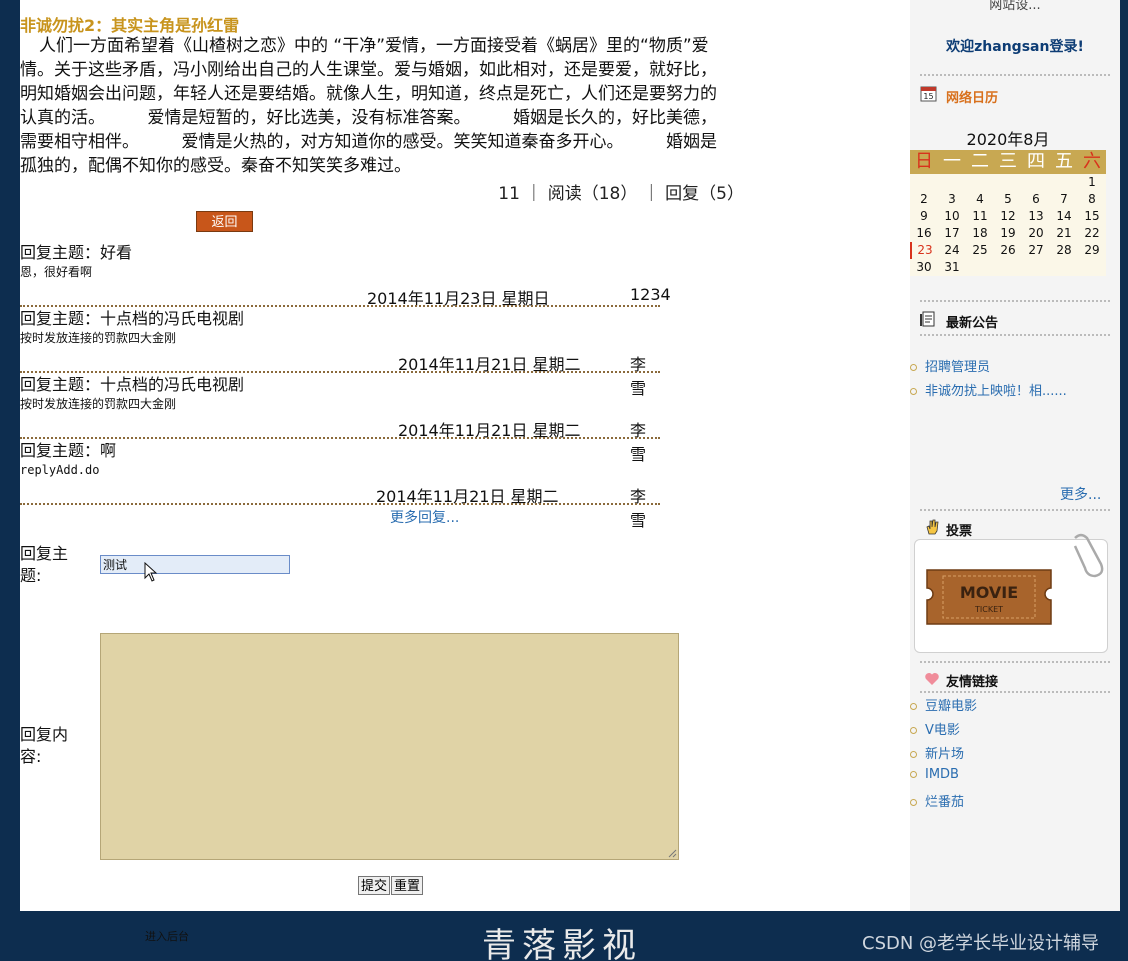  I want to click on submit-button: 提交, so click(374, 885).